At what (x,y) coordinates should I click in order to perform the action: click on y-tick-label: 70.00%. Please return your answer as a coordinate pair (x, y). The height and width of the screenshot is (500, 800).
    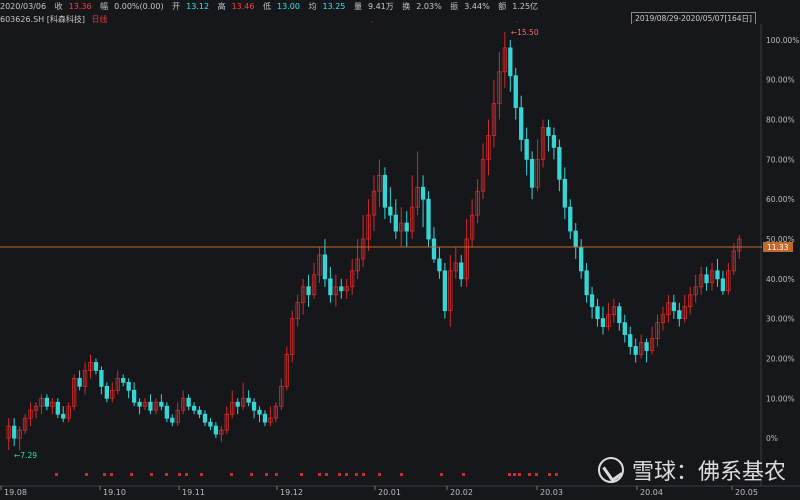
    Looking at the image, I should click on (780, 159).